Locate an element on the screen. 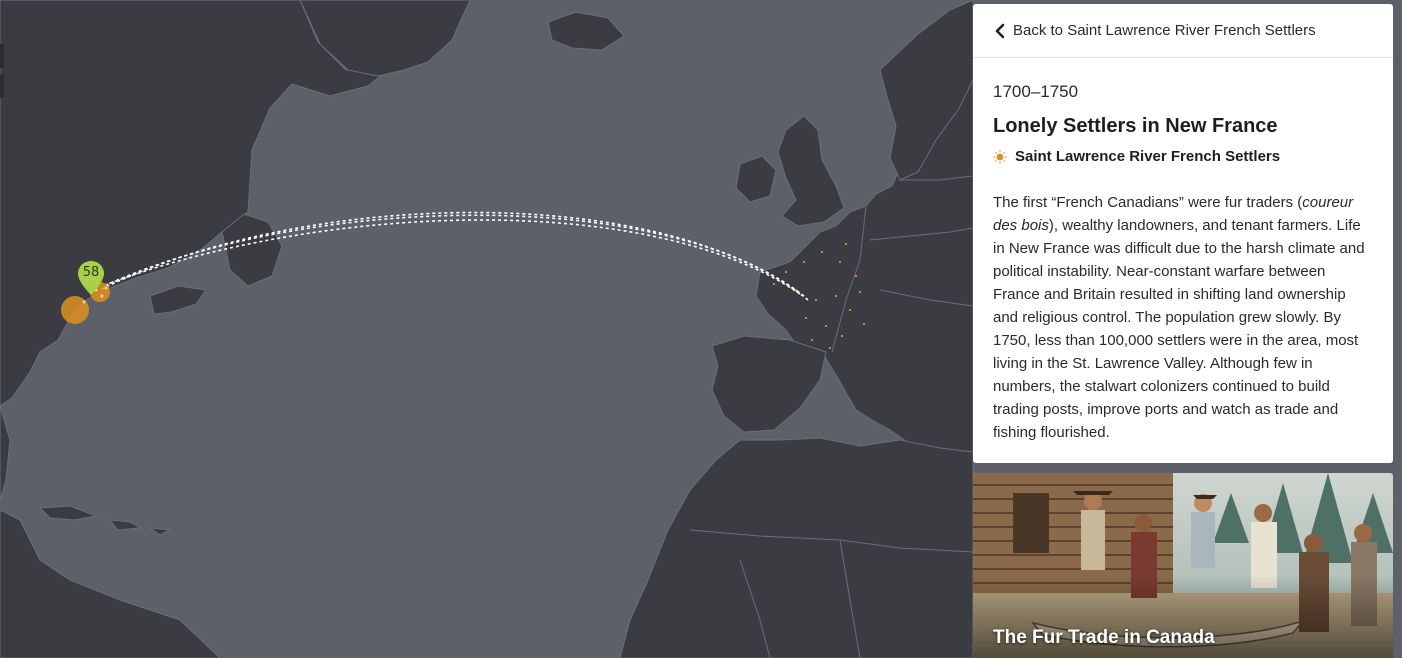 This screenshot has height=658, width=1402. settler-group-tag: Saint Lawrence River French Settlers is located at coordinates (1136, 156).